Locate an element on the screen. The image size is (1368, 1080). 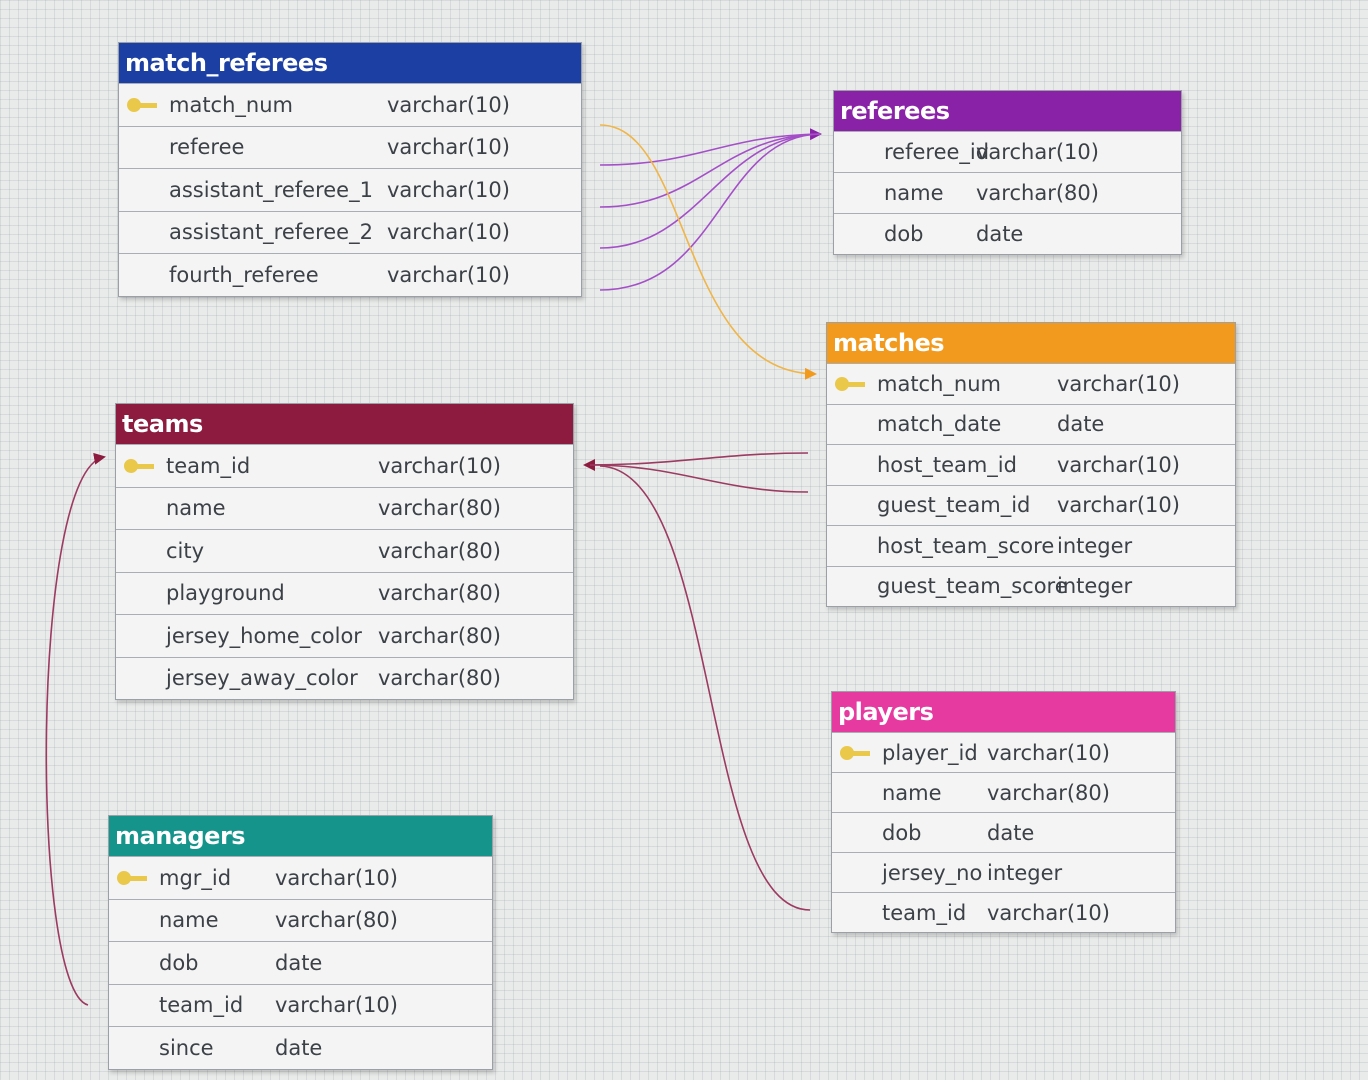
column-row: fourth_referee varchar(10) is located at coordinates (350, 274).